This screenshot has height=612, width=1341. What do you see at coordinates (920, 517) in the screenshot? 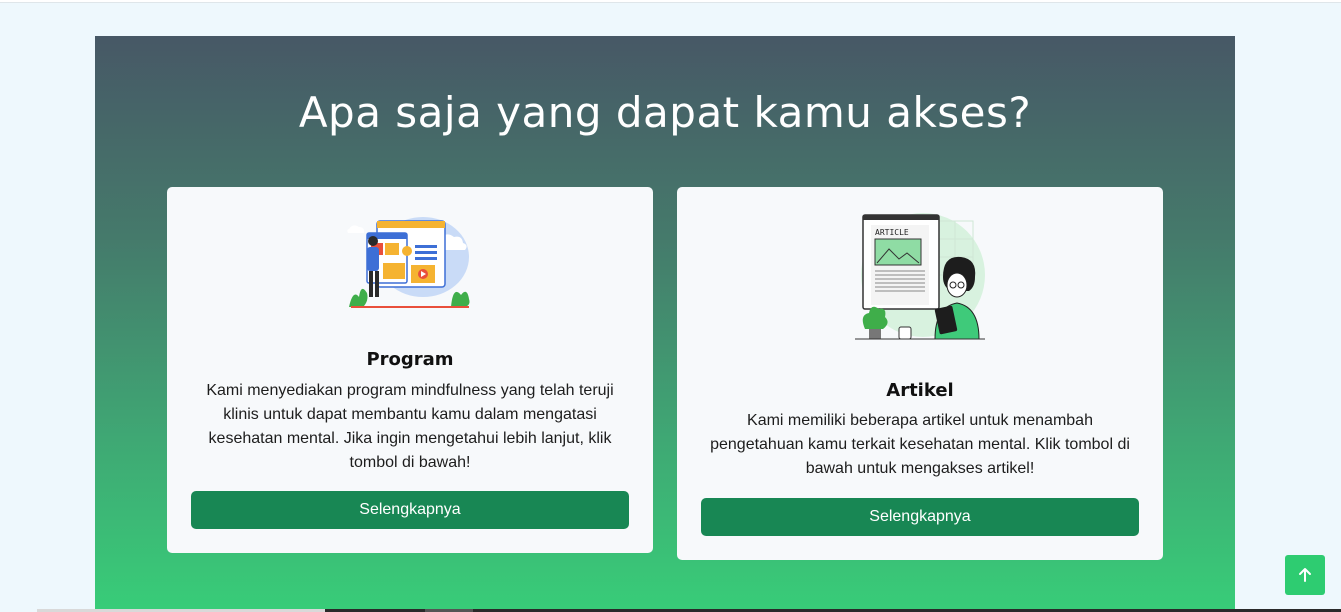
I see `article-more-button: Selengkapnya` at bounding box center [920, 517].